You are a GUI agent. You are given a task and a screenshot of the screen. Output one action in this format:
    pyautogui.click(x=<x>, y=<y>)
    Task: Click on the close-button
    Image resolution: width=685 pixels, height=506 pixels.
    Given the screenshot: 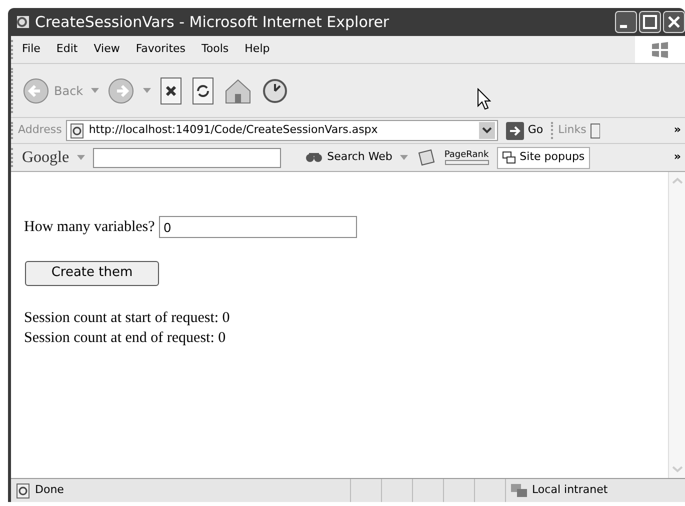 What is the action you would take?
    pyautogui.click(x=674, y=22)
    